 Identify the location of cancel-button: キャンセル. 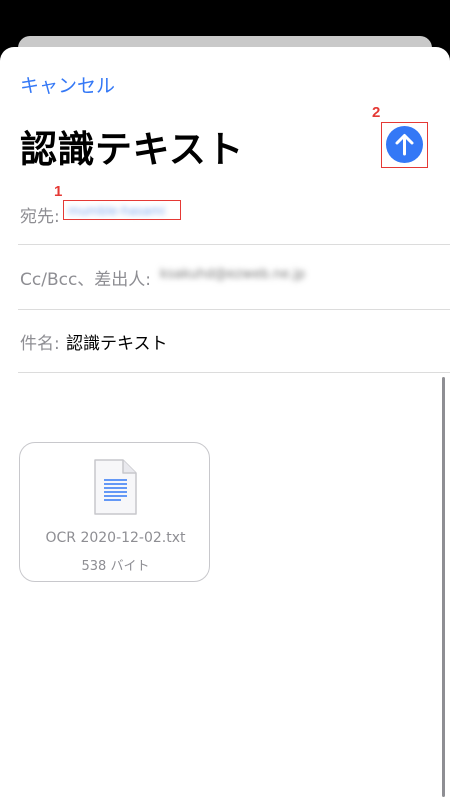
(67, 84).